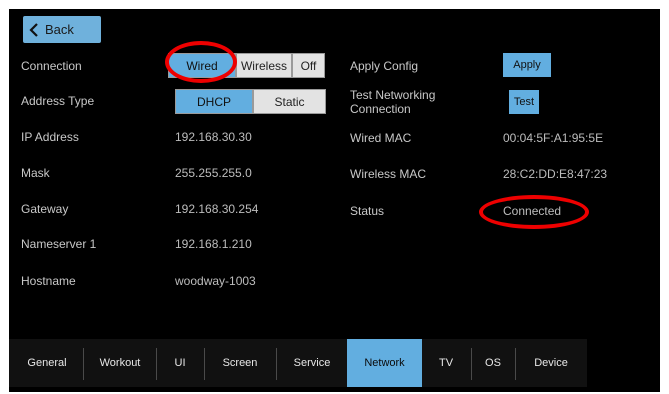  Describe the element at coordinates (201, 62) in the screenshot. I see `annotation-oval-wired` at that location.